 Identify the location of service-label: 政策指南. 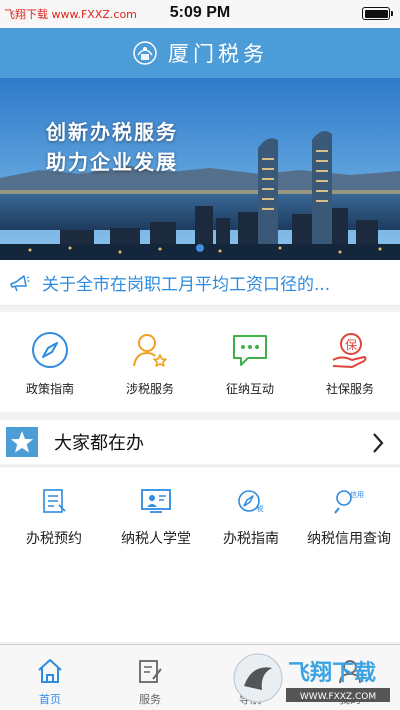
(49, 389).